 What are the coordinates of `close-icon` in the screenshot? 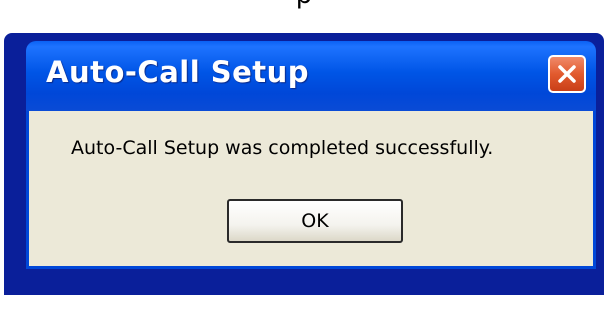 It's located at (567, 74).